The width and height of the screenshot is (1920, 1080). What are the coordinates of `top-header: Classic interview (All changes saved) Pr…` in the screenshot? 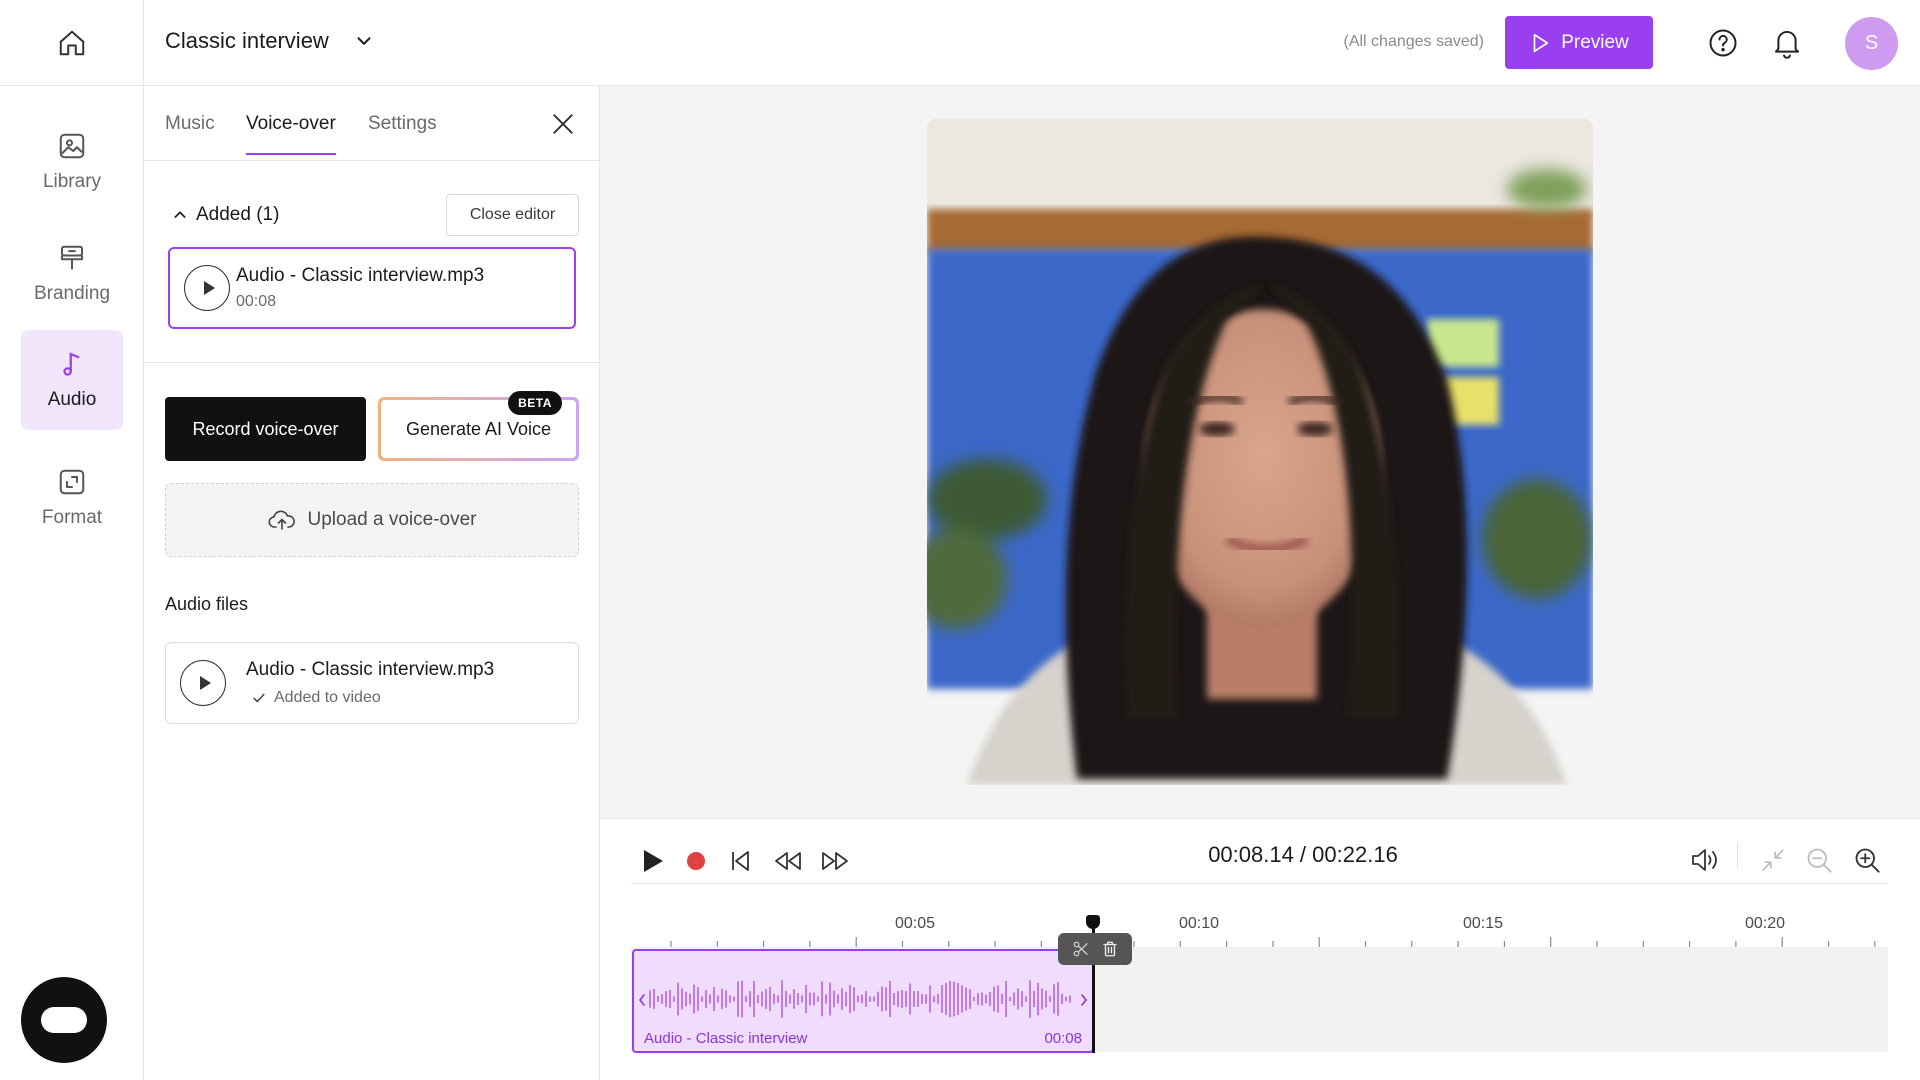 It's located at (960, 43).